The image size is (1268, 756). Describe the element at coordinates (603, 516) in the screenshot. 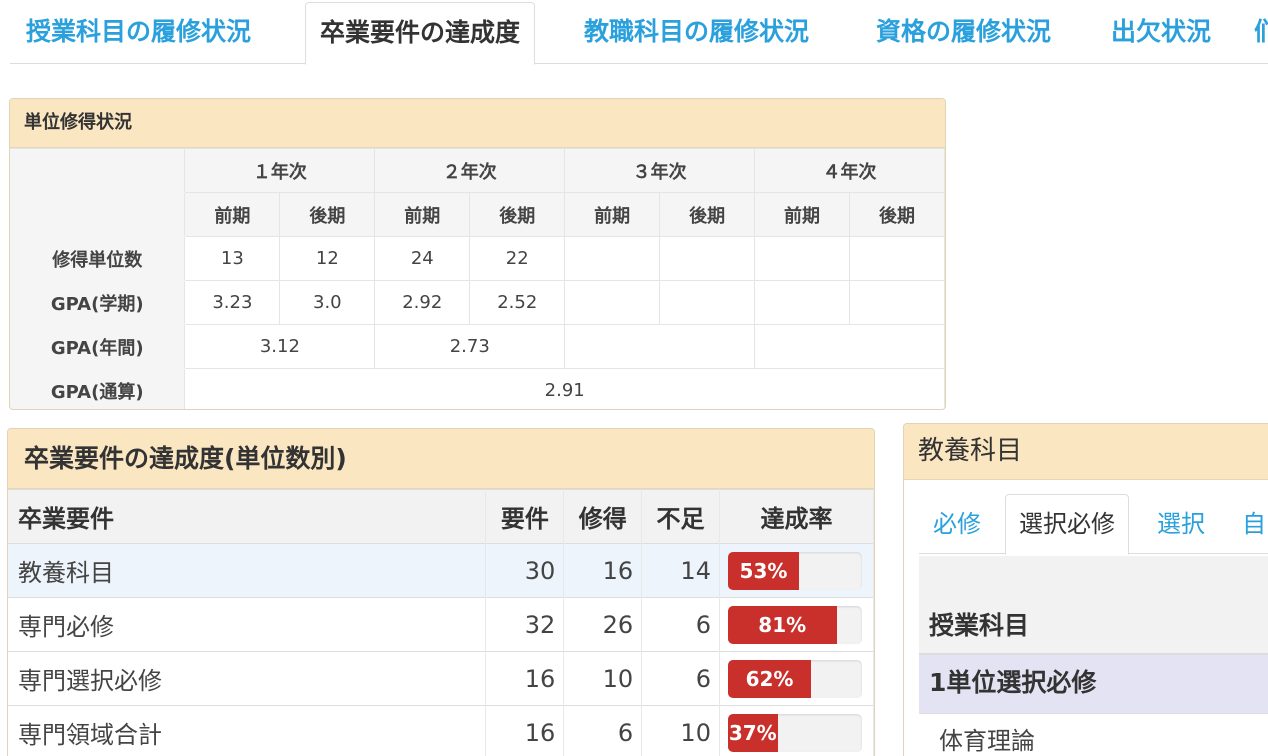

I see `header-earned: 修得` at that location.